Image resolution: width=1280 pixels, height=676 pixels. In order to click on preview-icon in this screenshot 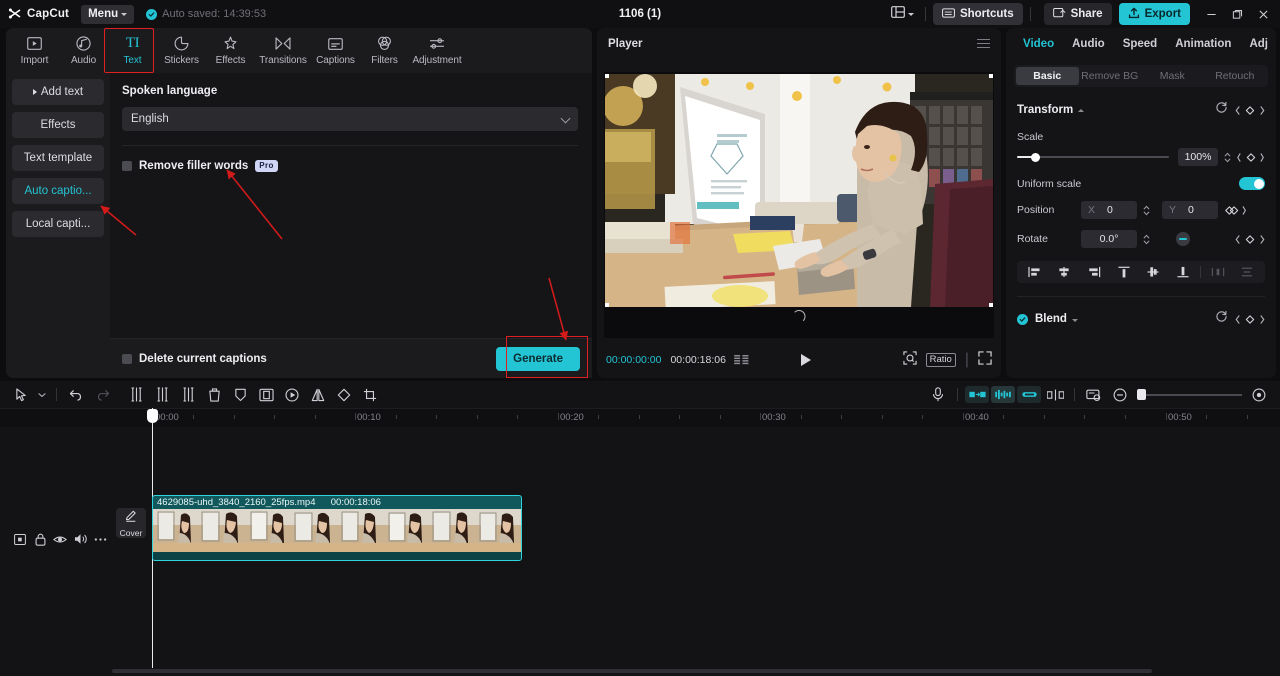, I will do `click(1094, 395)`.